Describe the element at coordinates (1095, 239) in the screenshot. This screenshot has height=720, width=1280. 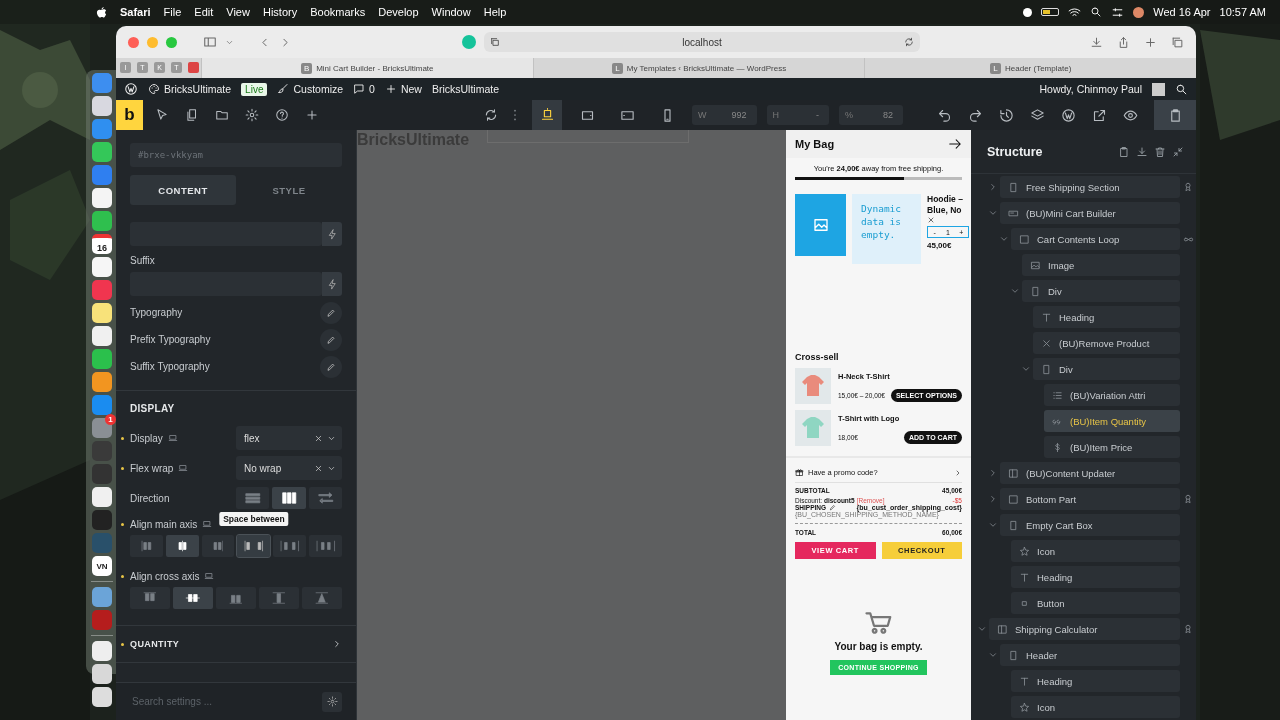
I see `tree-item: Cart Contents Loop` at that location.